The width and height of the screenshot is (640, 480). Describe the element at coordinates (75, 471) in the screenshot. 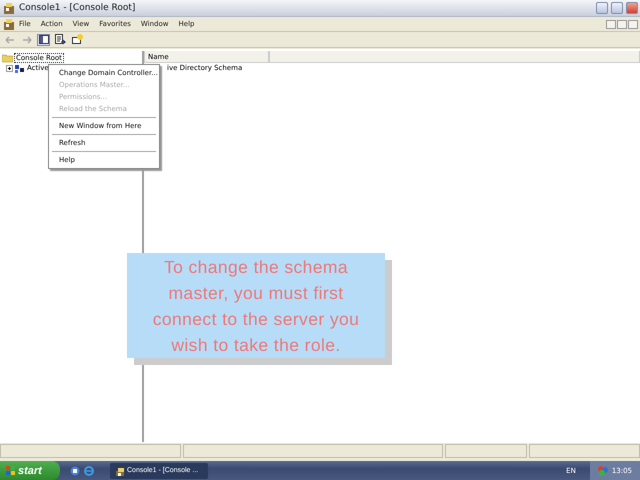

I see `shortcut-icon` at that location.